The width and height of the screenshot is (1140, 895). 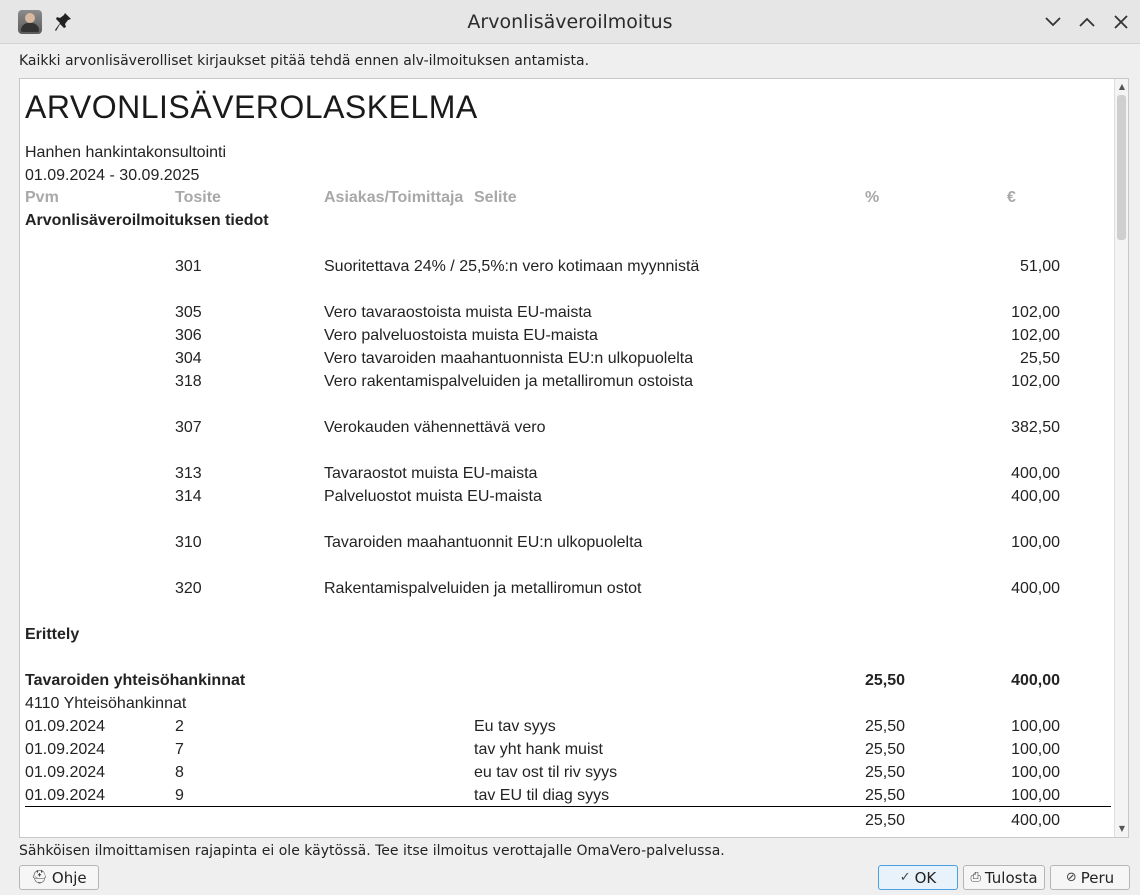 I want to click on row-code: 306, so click(x=188, y=335).